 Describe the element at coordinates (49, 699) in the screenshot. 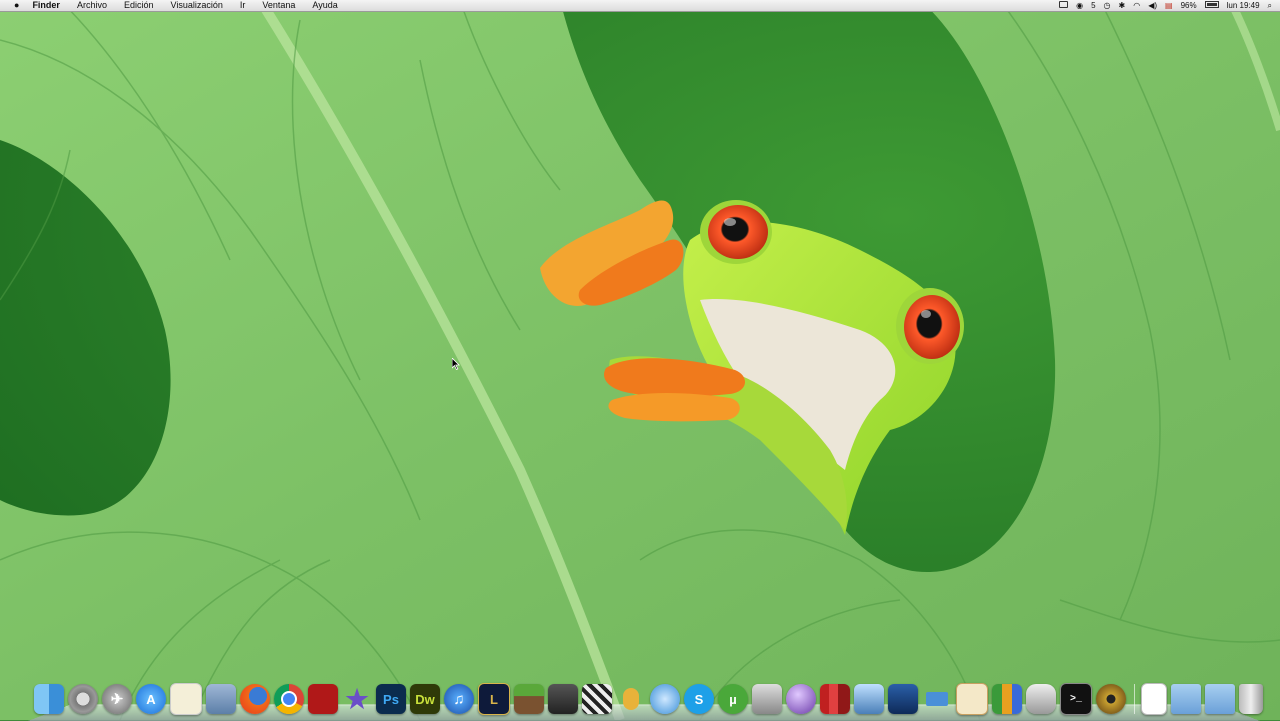

I see `finder-icon` at that location.